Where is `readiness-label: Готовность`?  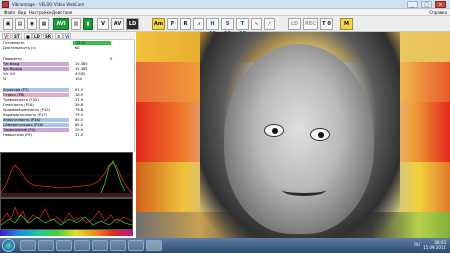 readiness-label: Готовность is located at coordinates (14, 43).